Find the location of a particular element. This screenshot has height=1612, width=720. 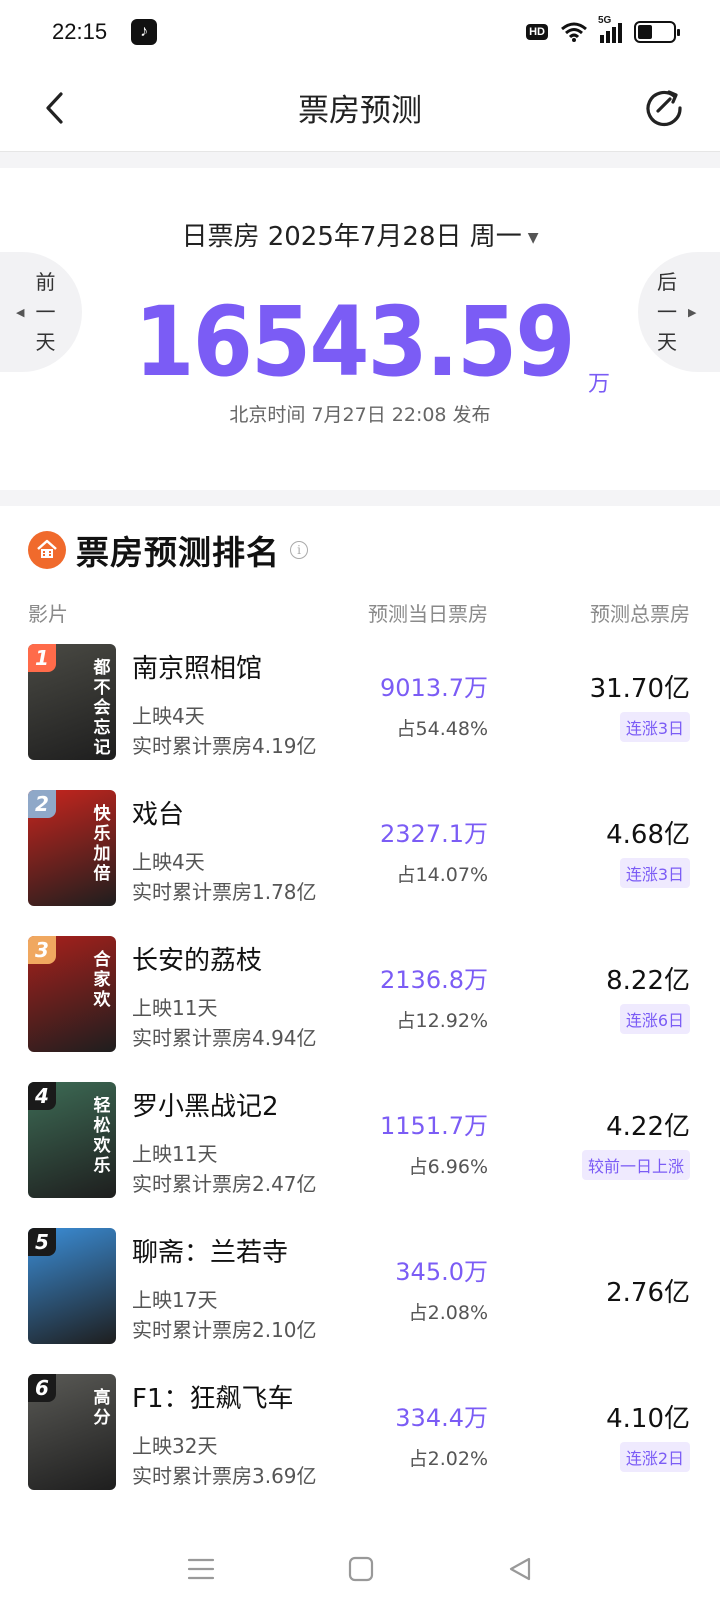

movie-poster: 5 is located at coordinates (72, 1286).